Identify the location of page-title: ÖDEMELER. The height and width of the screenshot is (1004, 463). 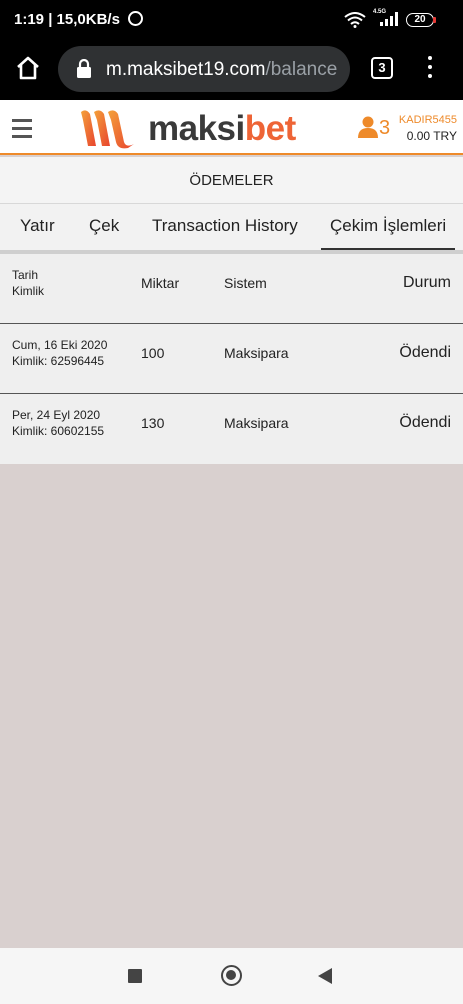
(231, 180).